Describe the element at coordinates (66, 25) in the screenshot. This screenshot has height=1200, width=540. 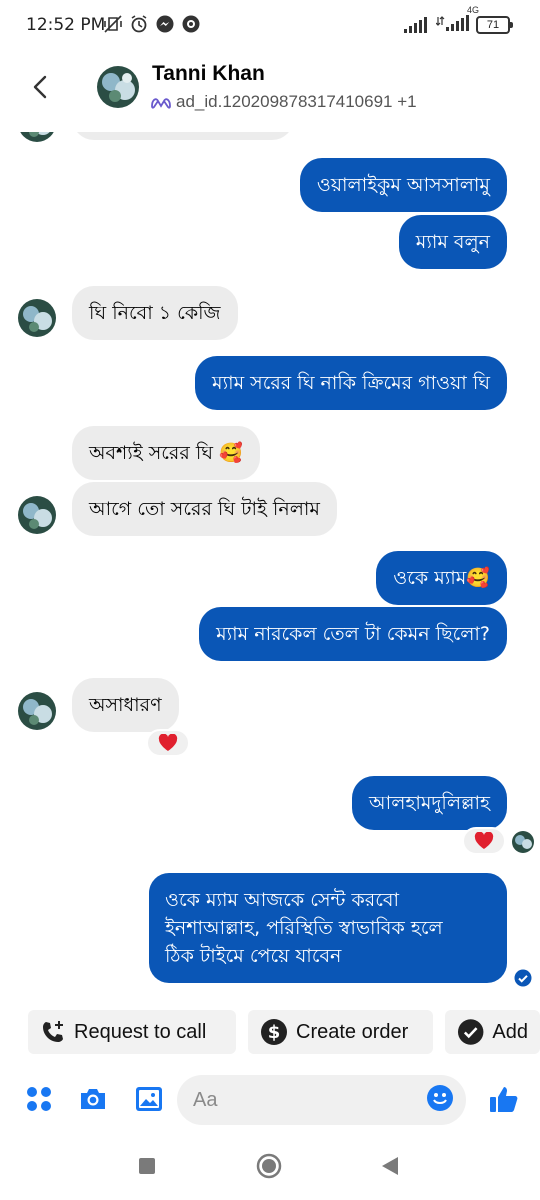
I see `status-time: 12:52 PM` at that location.